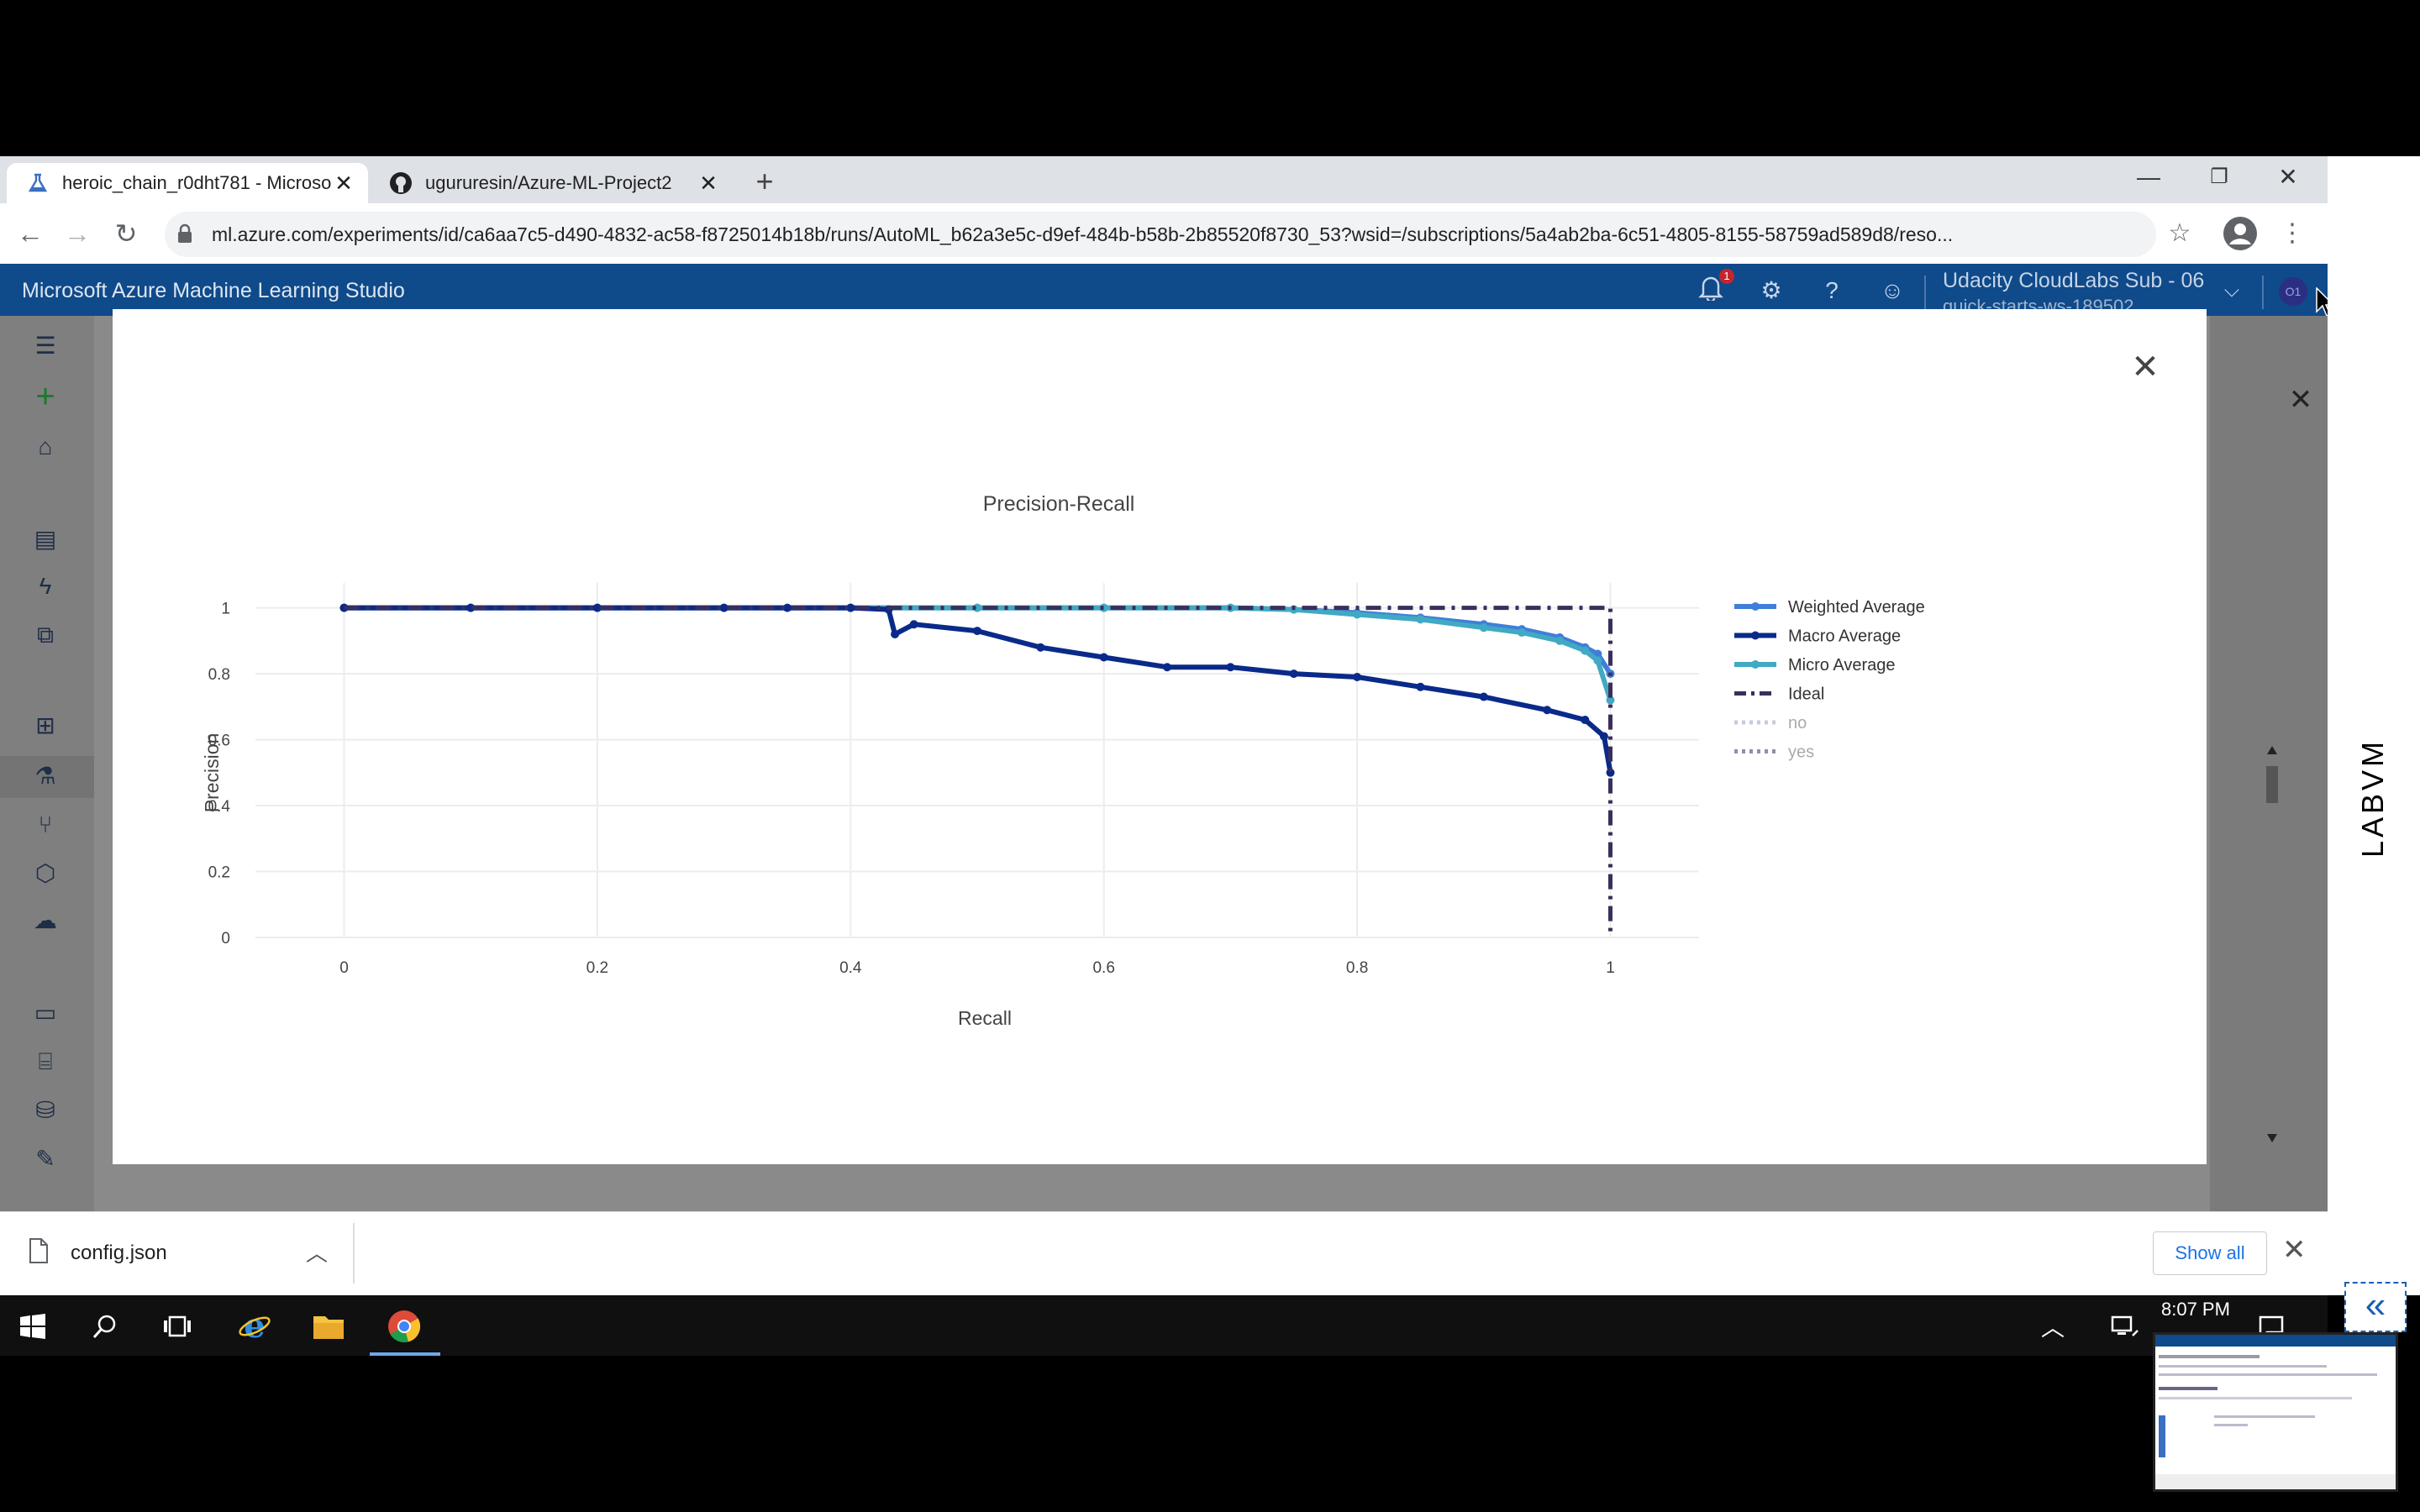 Image resolution: width=2420 pixels, height=1512 pixels. What do you see at coordinates (187, 183) in the screenshot?
I see `browser-tab-active: heroic_chain_r0dht781 - Microso ✕` at bounding box center [187, 183].